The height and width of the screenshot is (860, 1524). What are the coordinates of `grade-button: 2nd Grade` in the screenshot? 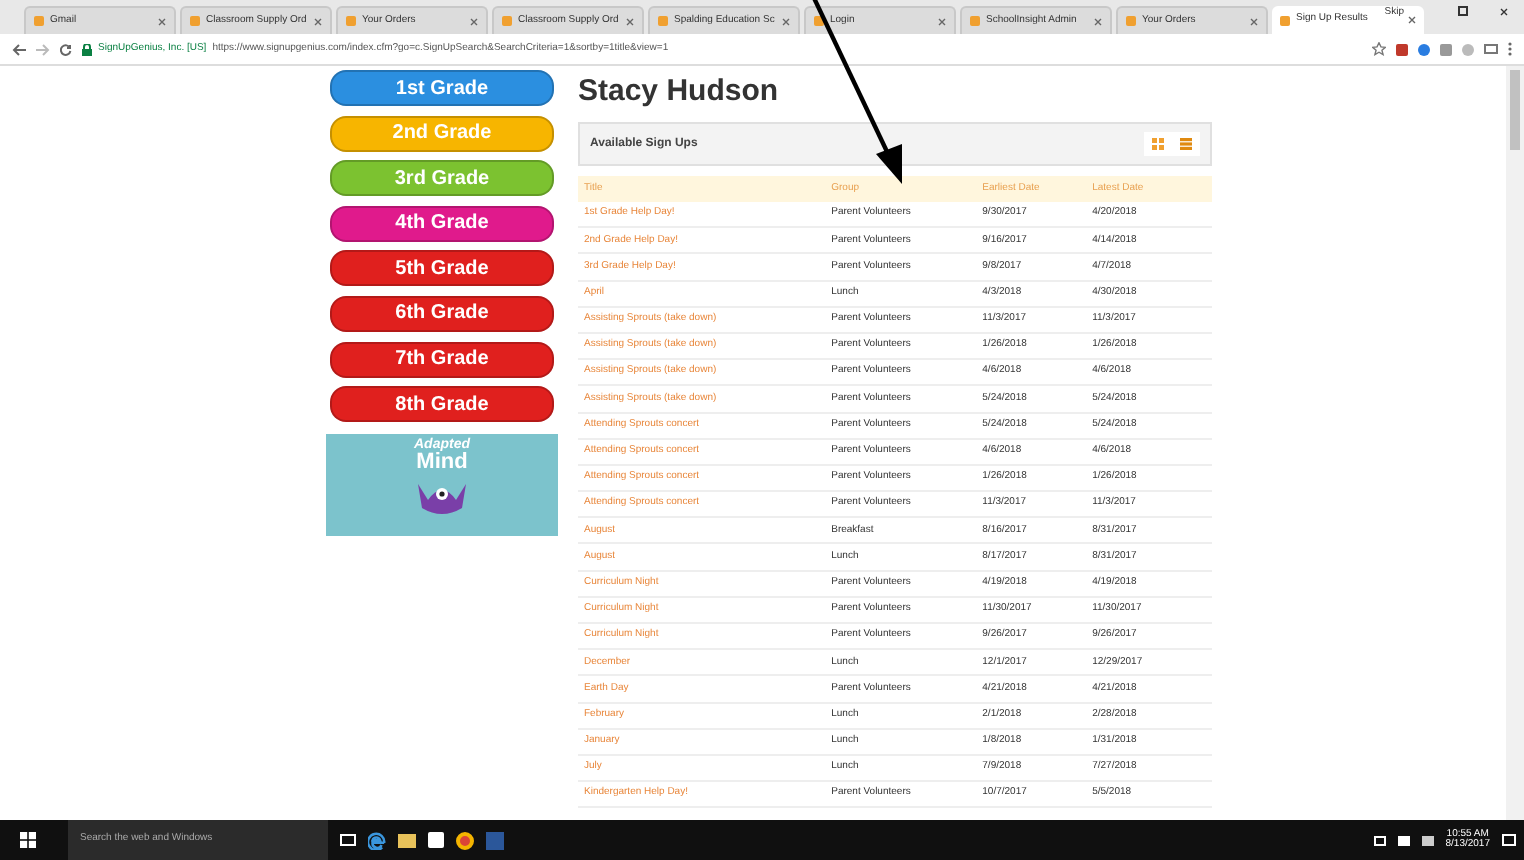 It's located at (442, 133).